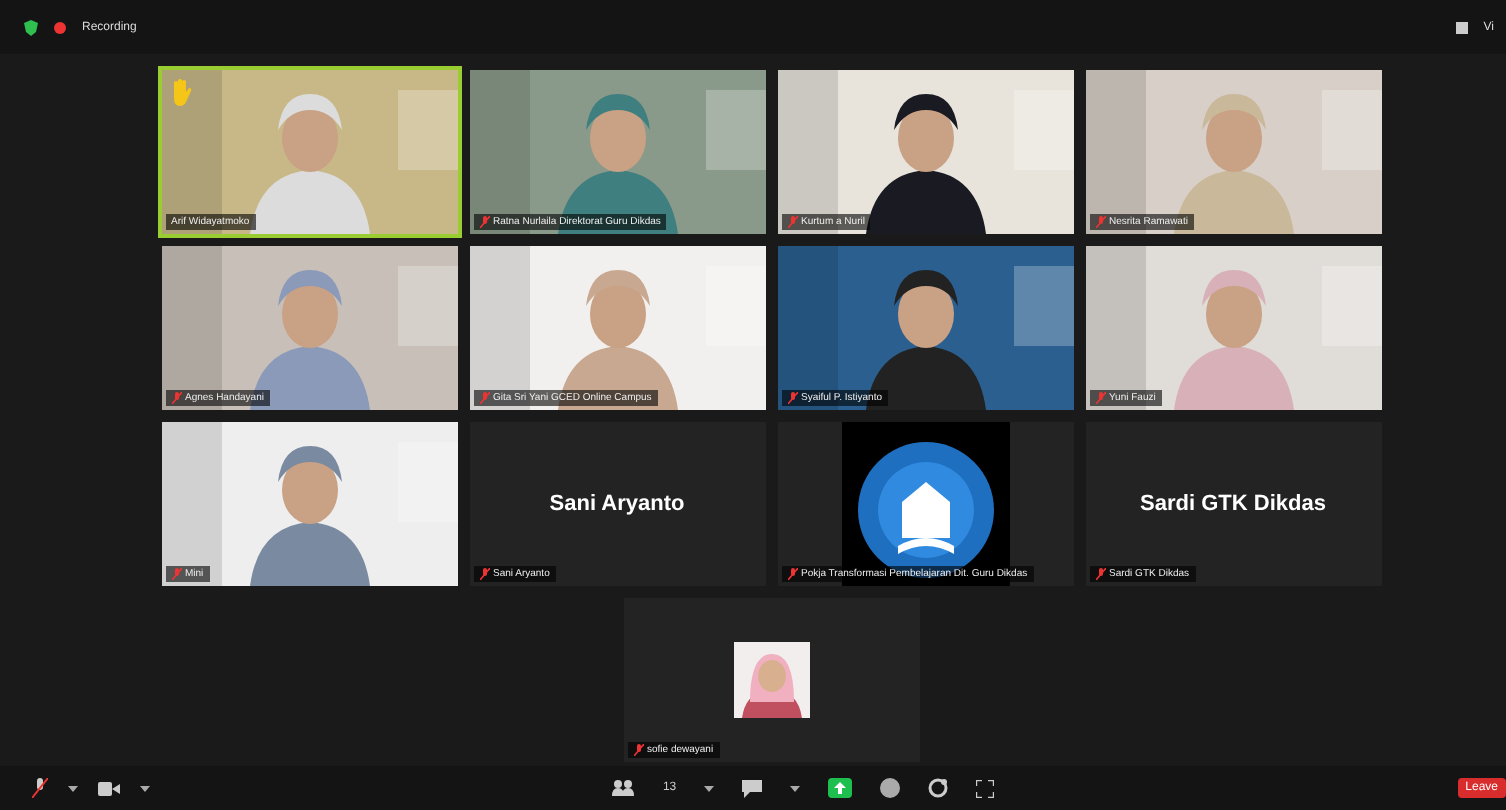 The height and width of the screenshot is (810, 1506). Describe the element at coordinates (985, 788) in the screenshot. I see `fullscreen-icon` at that location.